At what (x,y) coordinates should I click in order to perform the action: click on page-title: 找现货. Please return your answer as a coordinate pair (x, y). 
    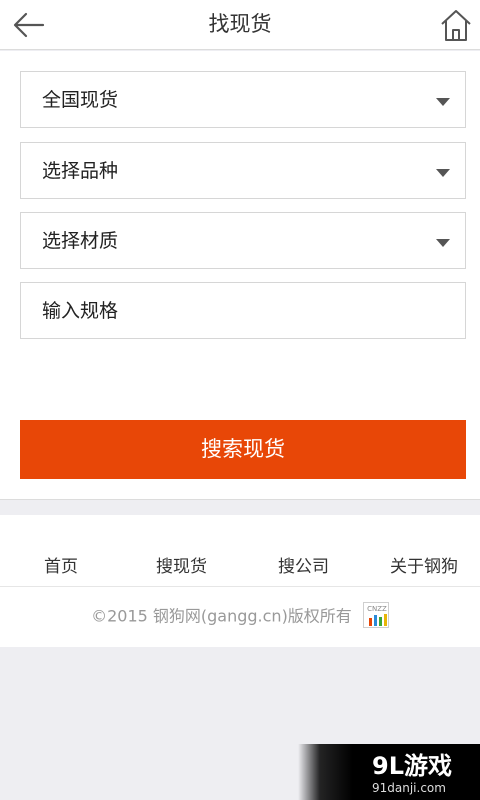
    Looking at the image, I should click on (240, 24).